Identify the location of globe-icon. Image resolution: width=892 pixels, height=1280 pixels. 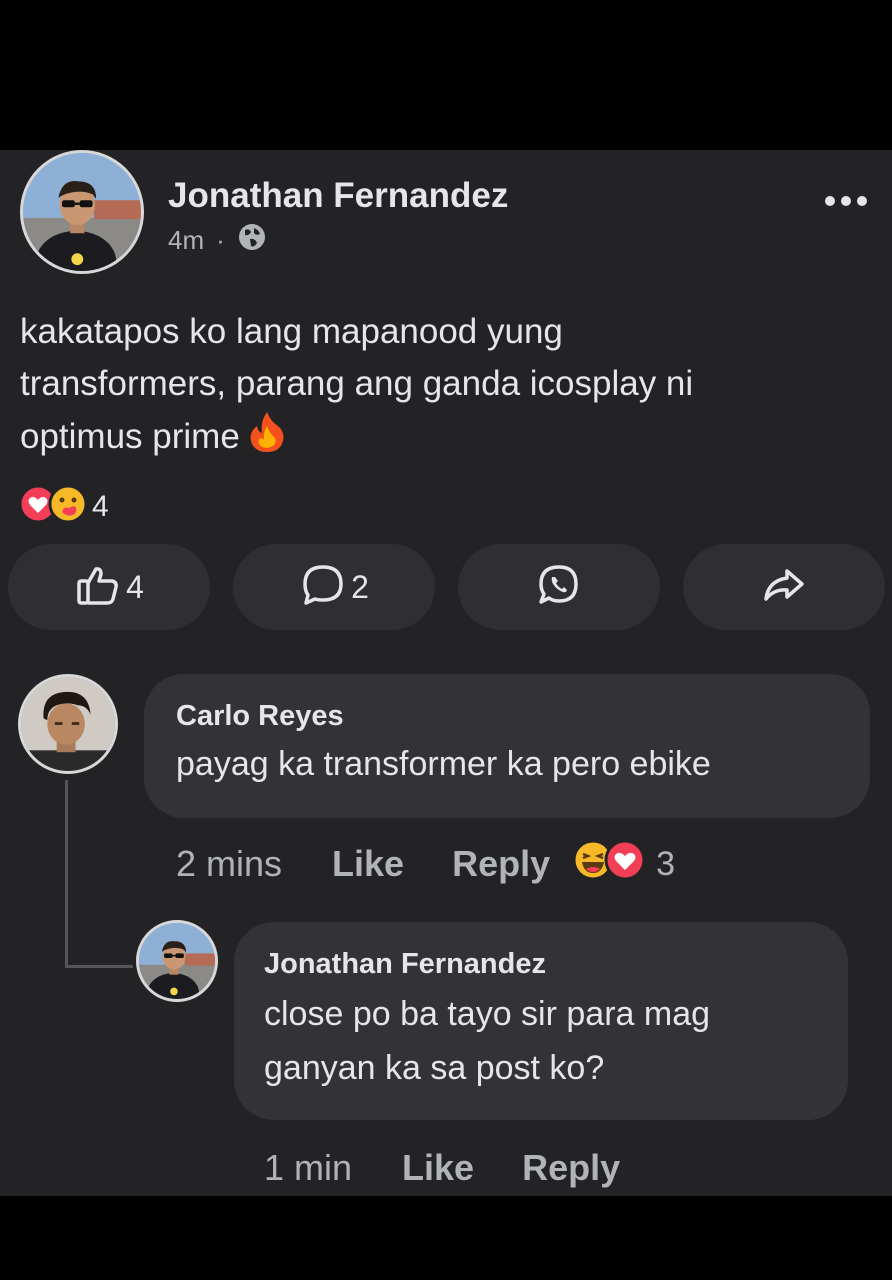
(252, 240).